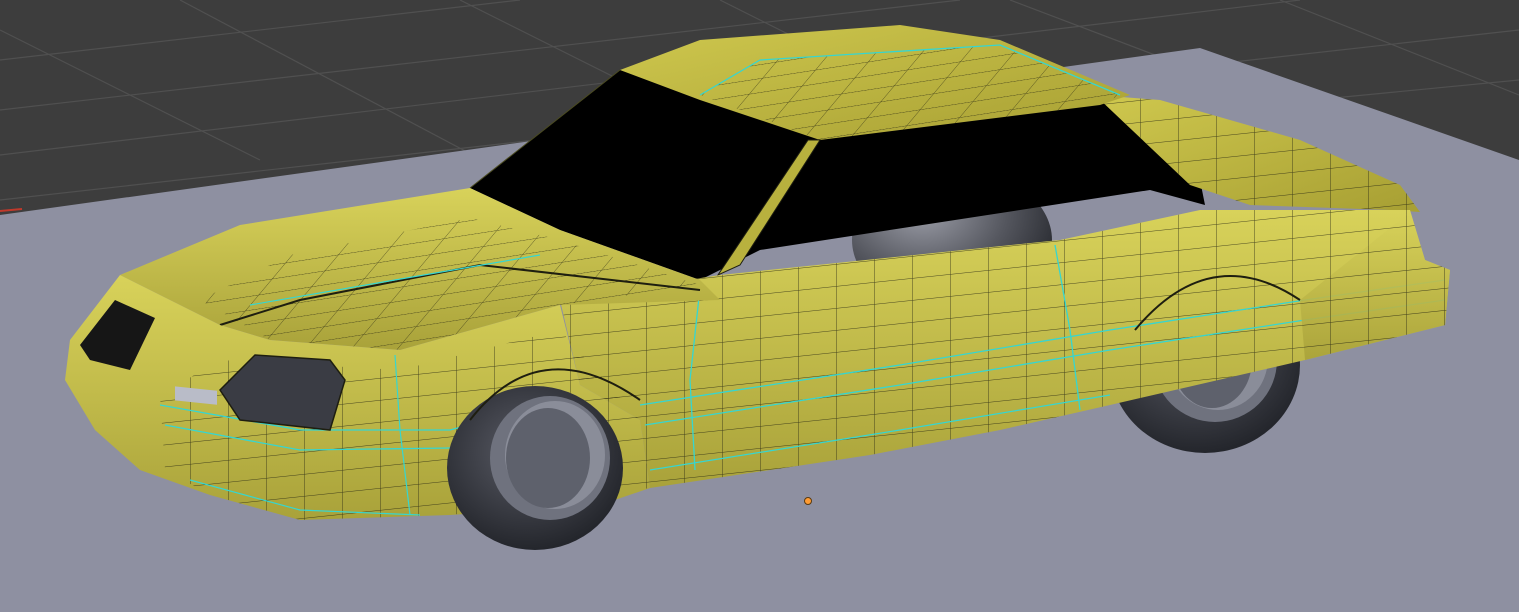 The width and height of the screenshot is (1519, 612). Describe the element at coordinates (808, 501) in the screenshot. I see `object-origin-icon` at that location.